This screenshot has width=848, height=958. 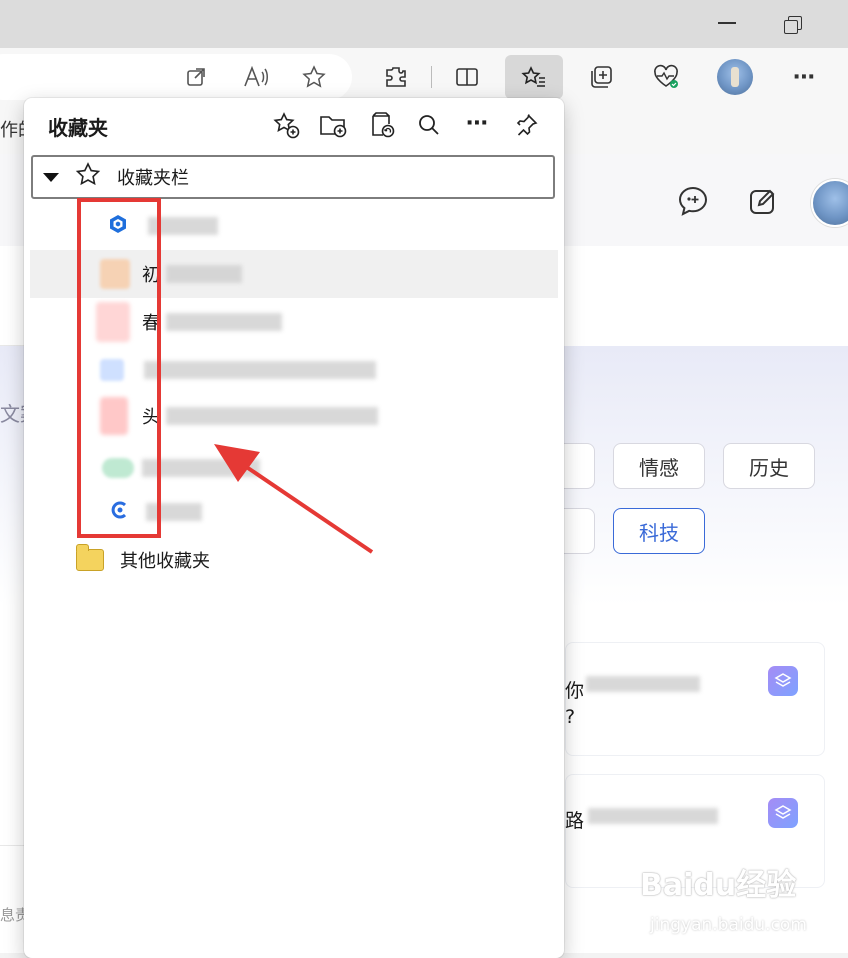 What do you see at coordinates (467, 77) in the screenshot?
I see `split-screen-icon` at bounding box center [467, 77].